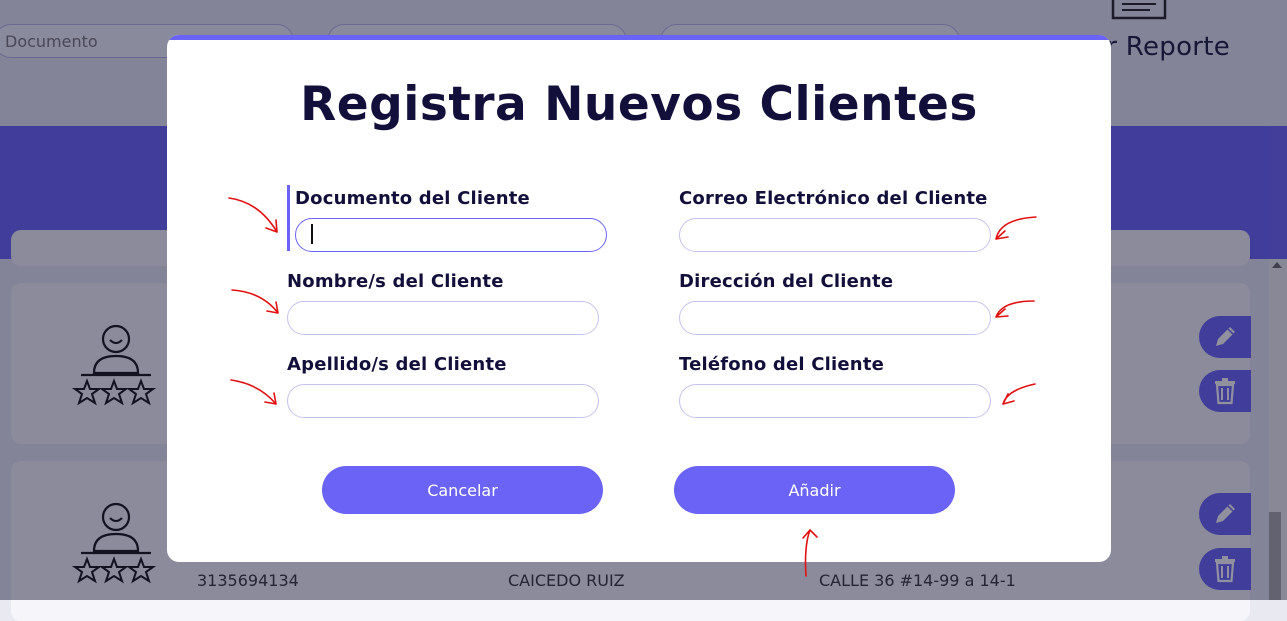 The width and height of the screenshot is (1287, 621). Describe the element at coordinates (835, 235) in the screenshot. I see `correo-input` at that location.